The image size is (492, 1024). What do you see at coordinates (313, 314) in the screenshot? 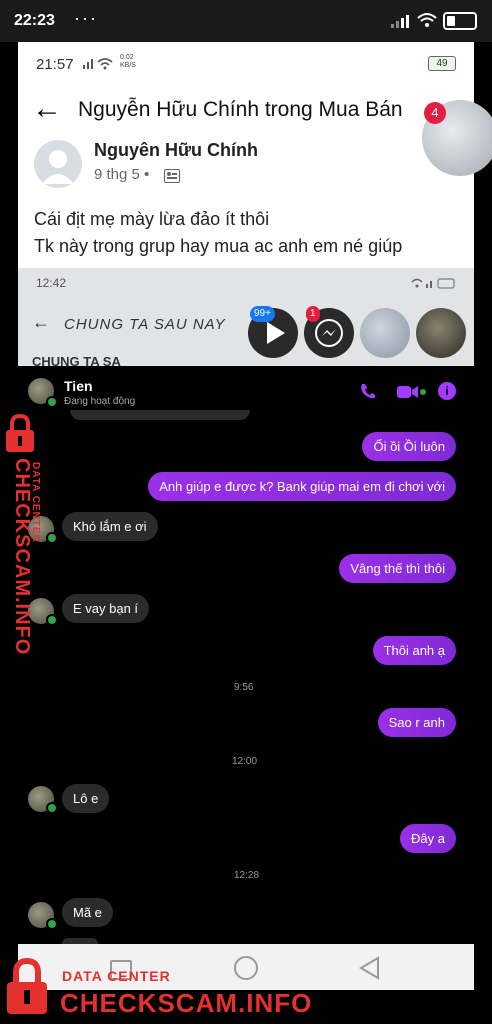
I see `chat-head-badge-b: 1` at bounding box center [313, 314].